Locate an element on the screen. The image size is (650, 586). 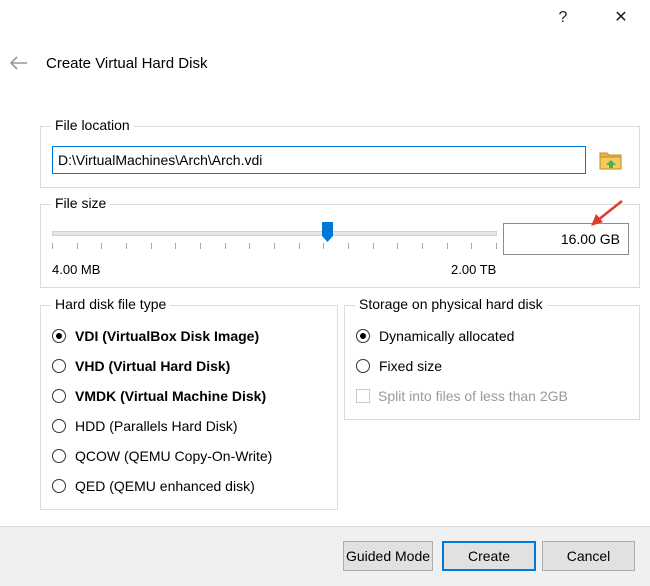
file-size-slider-track is located at coordinates (274, 233).